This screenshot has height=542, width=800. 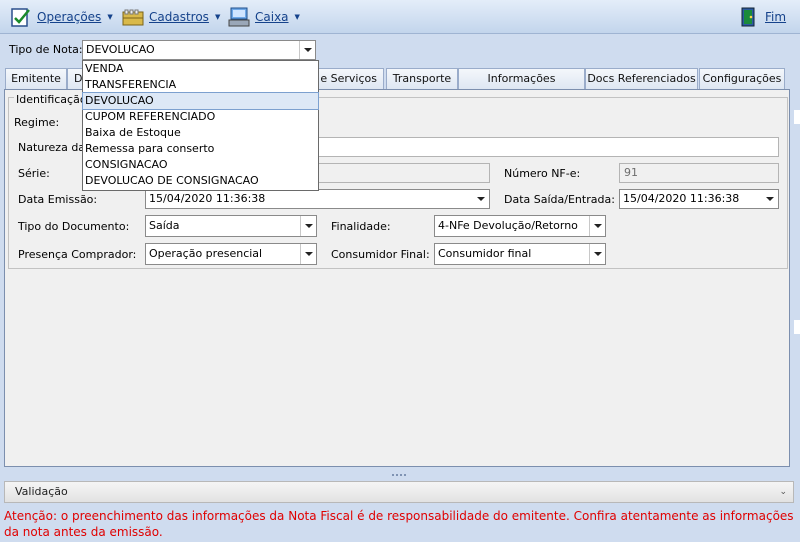 I want to click on caixa-icon, so click(x=239, y=17).